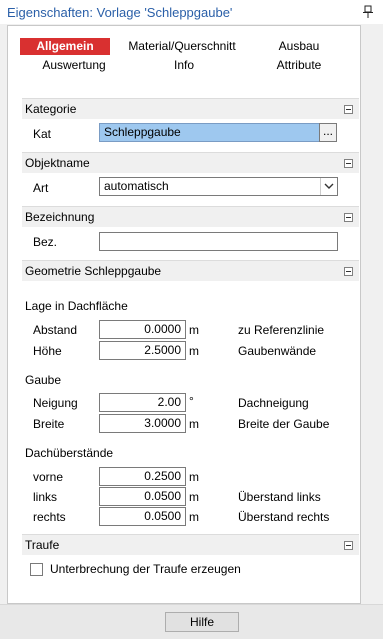 The image size is (383, 639). I want to click on breite-desc: Breite der Gaube, so click(284, 424).